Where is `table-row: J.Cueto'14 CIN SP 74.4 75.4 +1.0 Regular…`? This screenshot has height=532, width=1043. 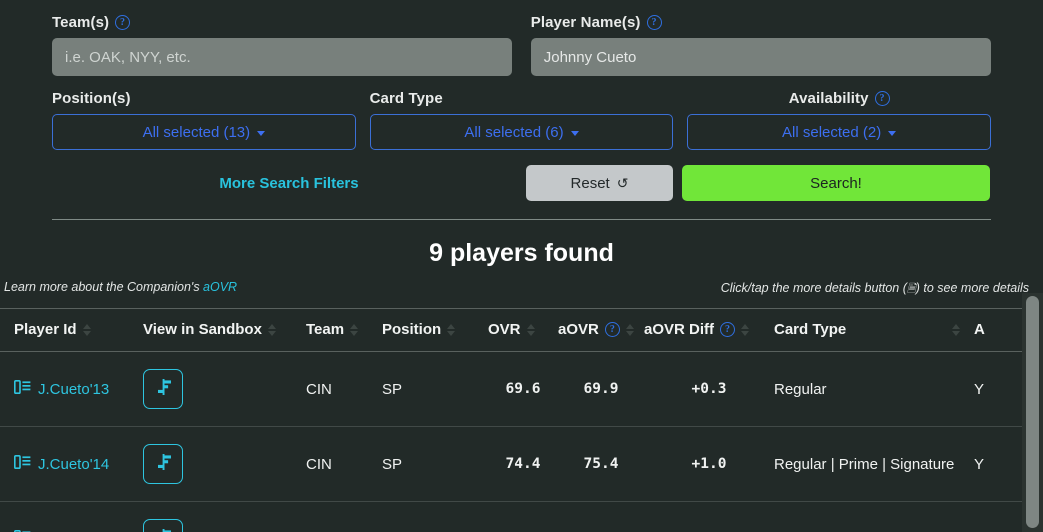 table-row: J.Cueto'14 CIN SP 74.4 75.4 +1.0 Regular… is located at coordinates (517, 464).